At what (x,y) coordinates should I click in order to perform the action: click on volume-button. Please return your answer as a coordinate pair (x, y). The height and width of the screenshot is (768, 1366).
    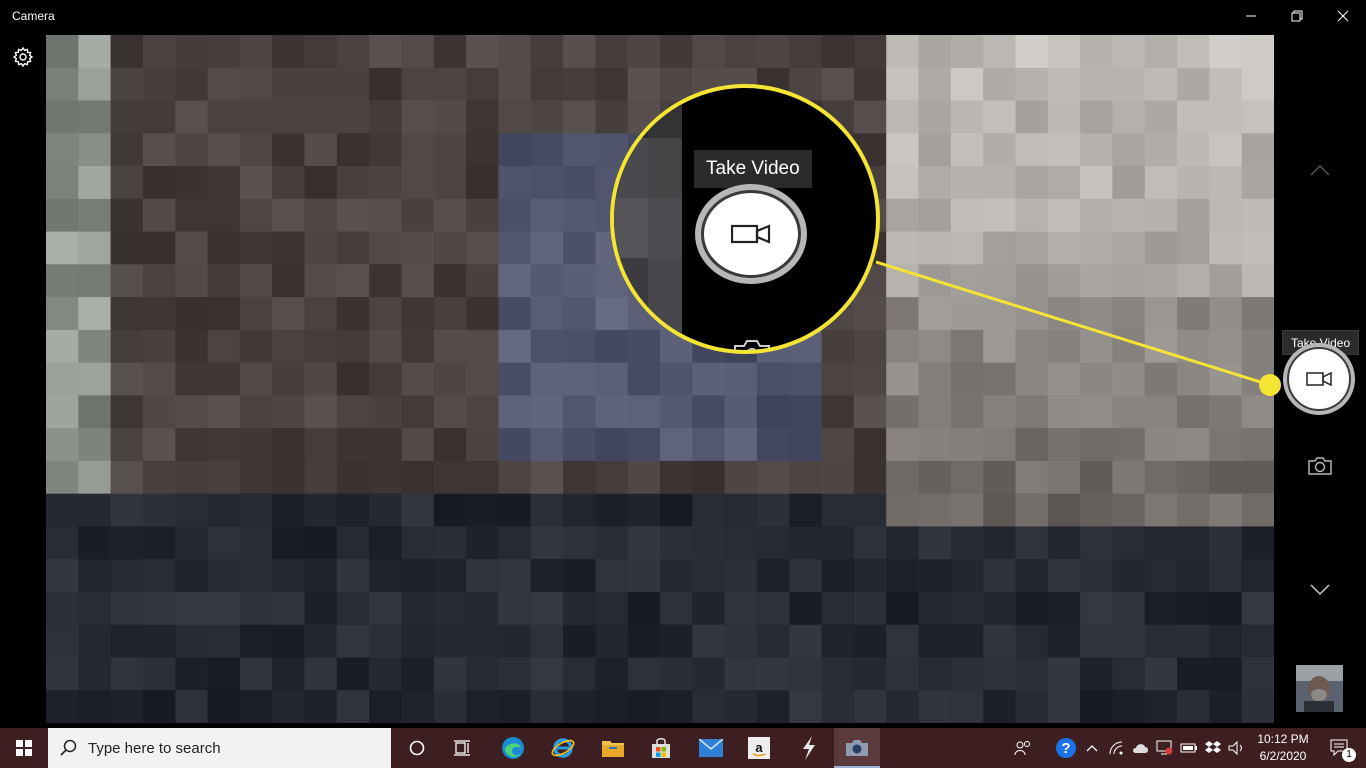
    Looking at the image, I should click on (1237, 748).